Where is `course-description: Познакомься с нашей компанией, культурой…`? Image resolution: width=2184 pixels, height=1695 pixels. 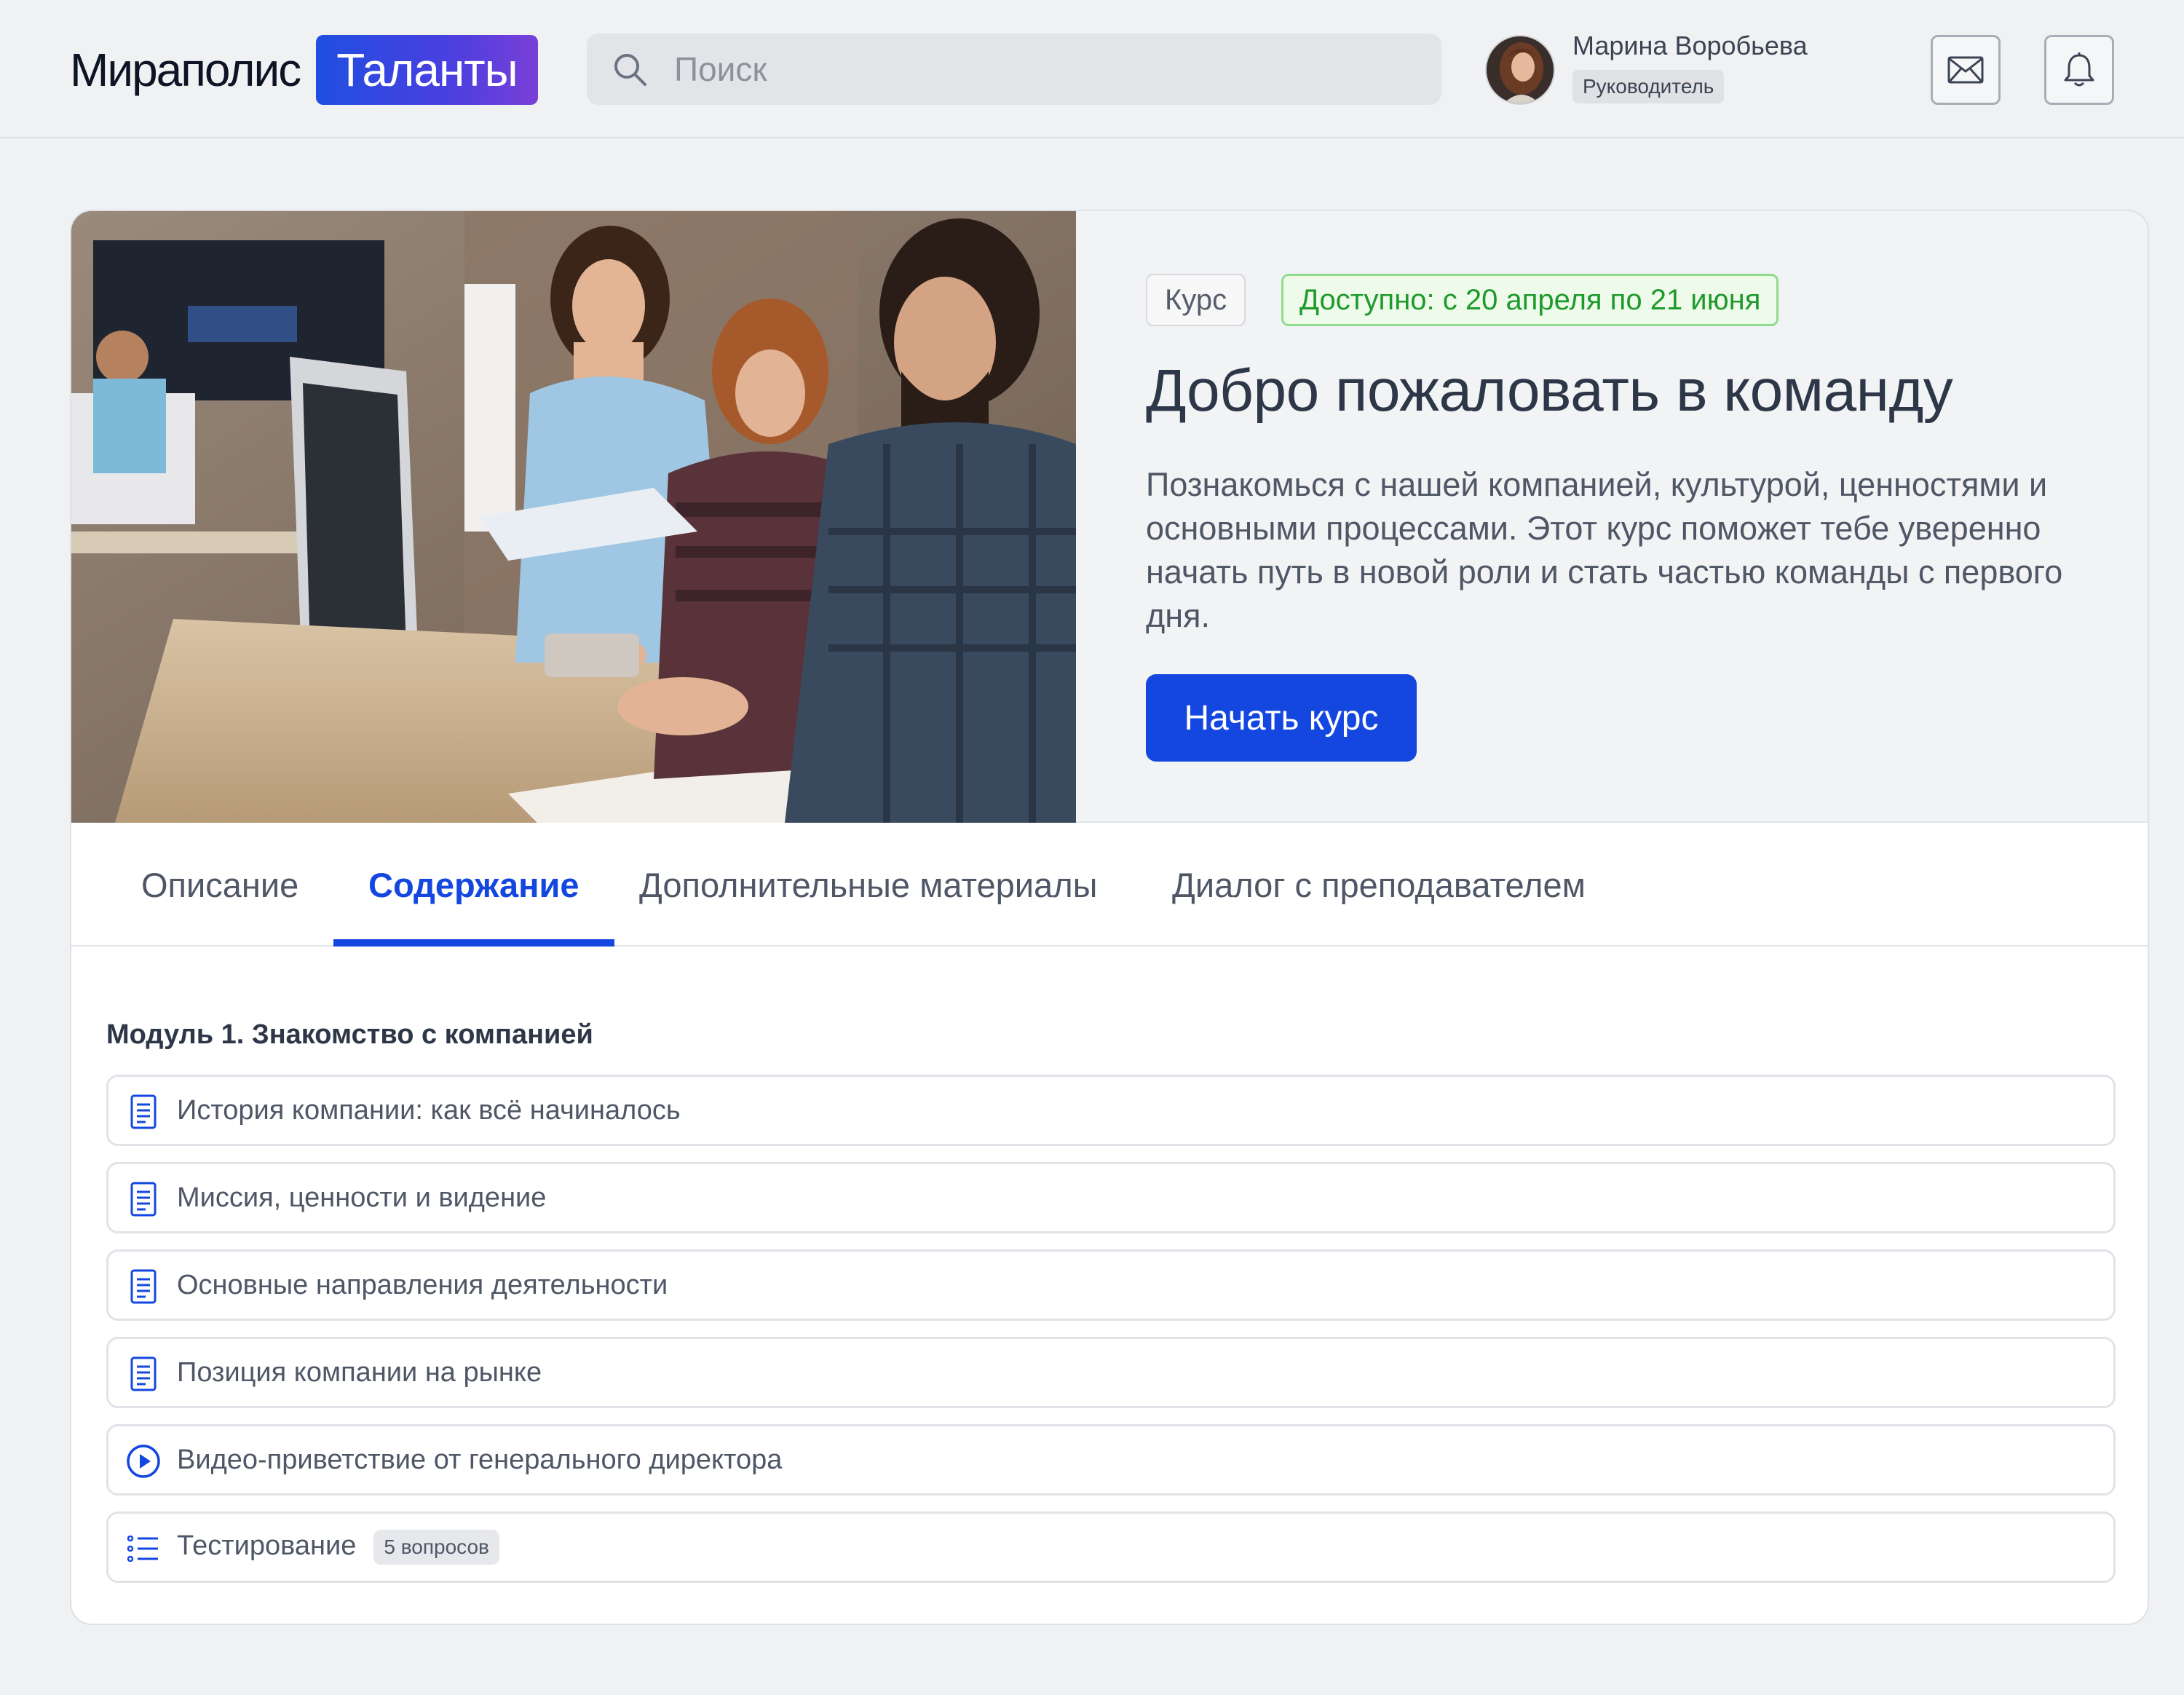
course-description: Познакомься с нашей компанией, культурой… is located at coordinates (1604, 550).